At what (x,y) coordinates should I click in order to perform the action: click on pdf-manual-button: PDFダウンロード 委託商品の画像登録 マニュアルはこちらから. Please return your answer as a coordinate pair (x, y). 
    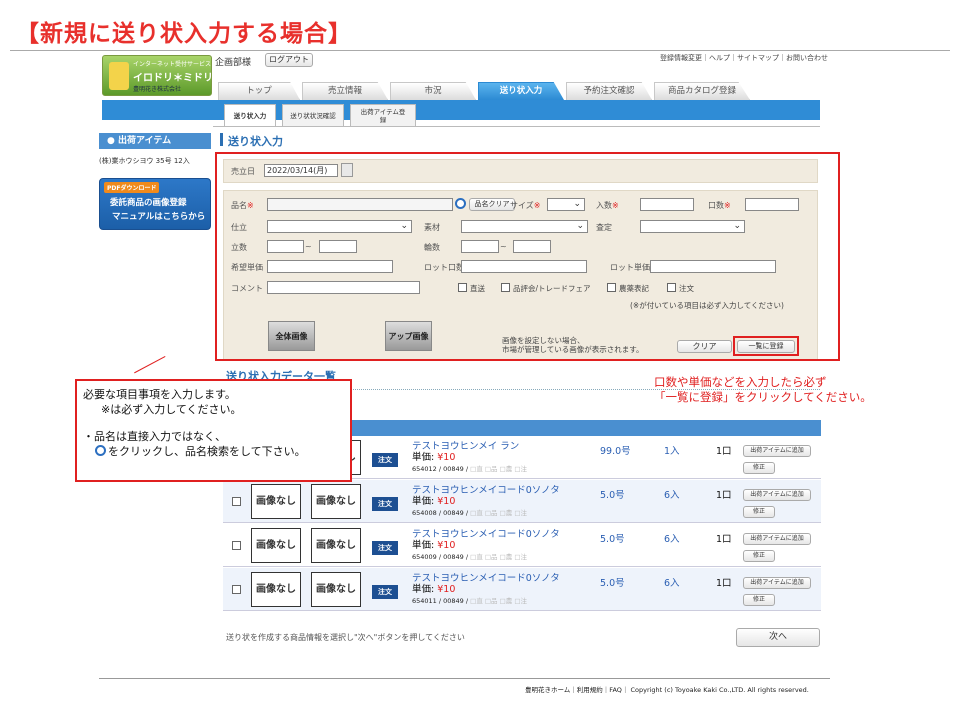
    Looking at the image, I should click on (155, 204).